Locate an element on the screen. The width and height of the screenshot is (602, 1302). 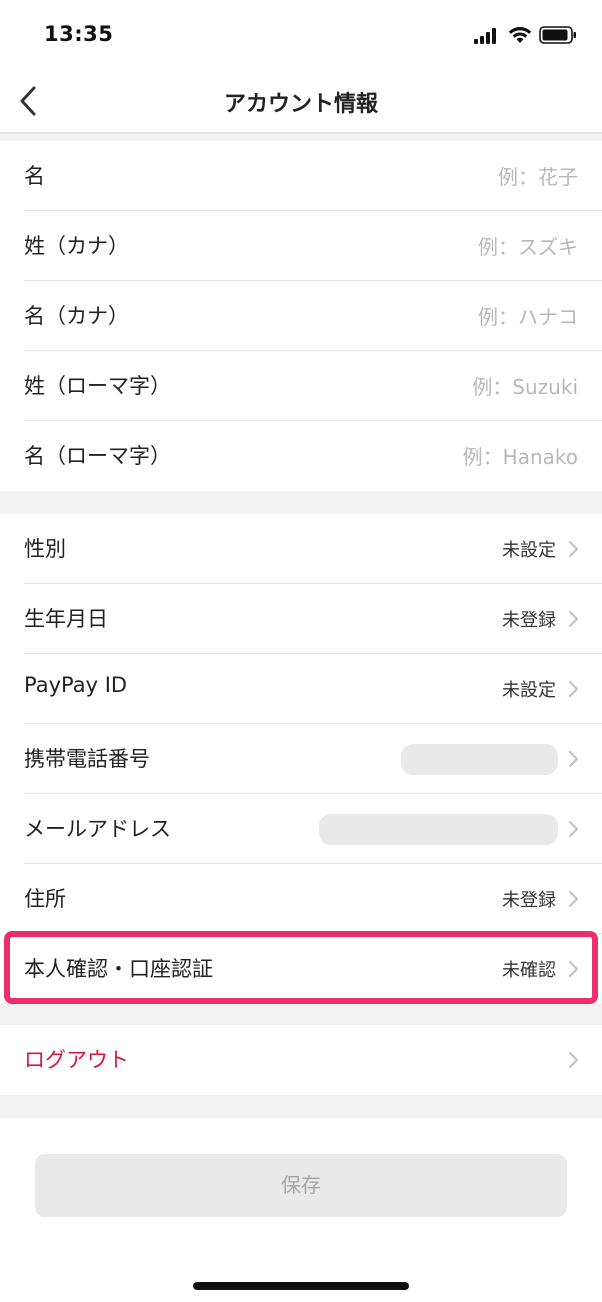
paypay-id-label: PayPay ID is located at coordinates (76, 685).